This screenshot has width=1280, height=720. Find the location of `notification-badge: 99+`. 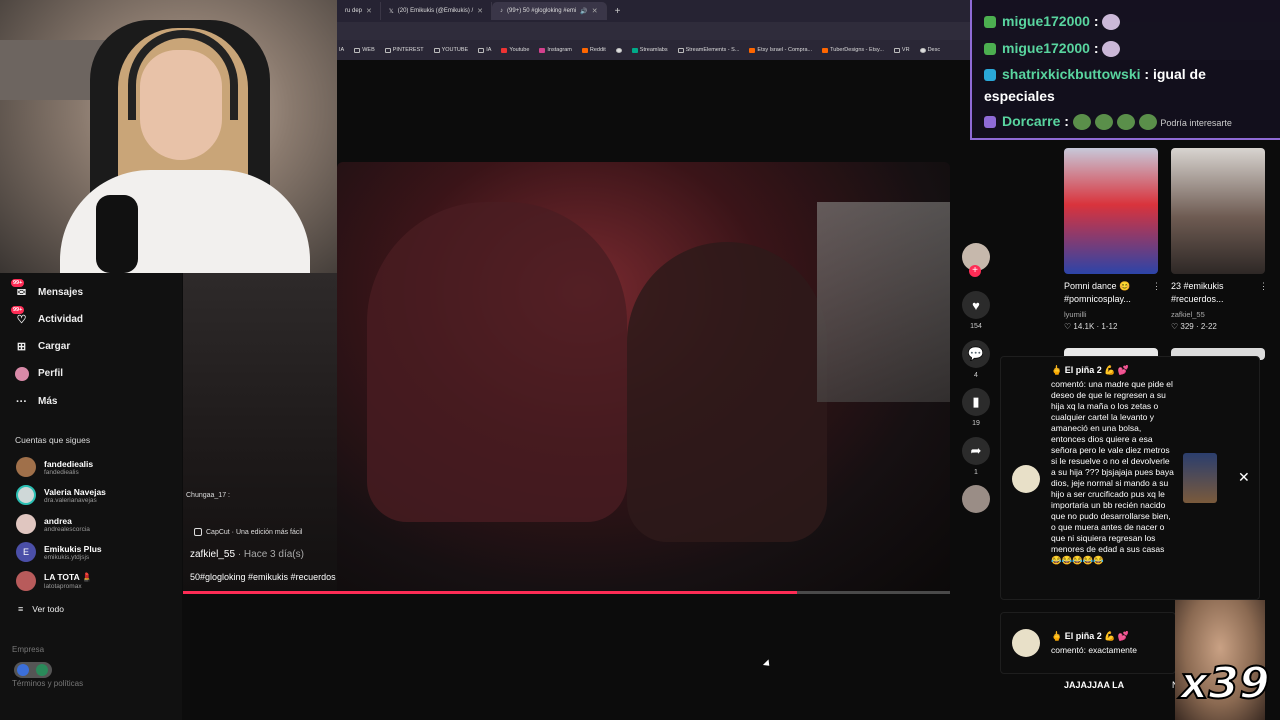

notification-badge: 99+ is located at coordinates (18, 283).